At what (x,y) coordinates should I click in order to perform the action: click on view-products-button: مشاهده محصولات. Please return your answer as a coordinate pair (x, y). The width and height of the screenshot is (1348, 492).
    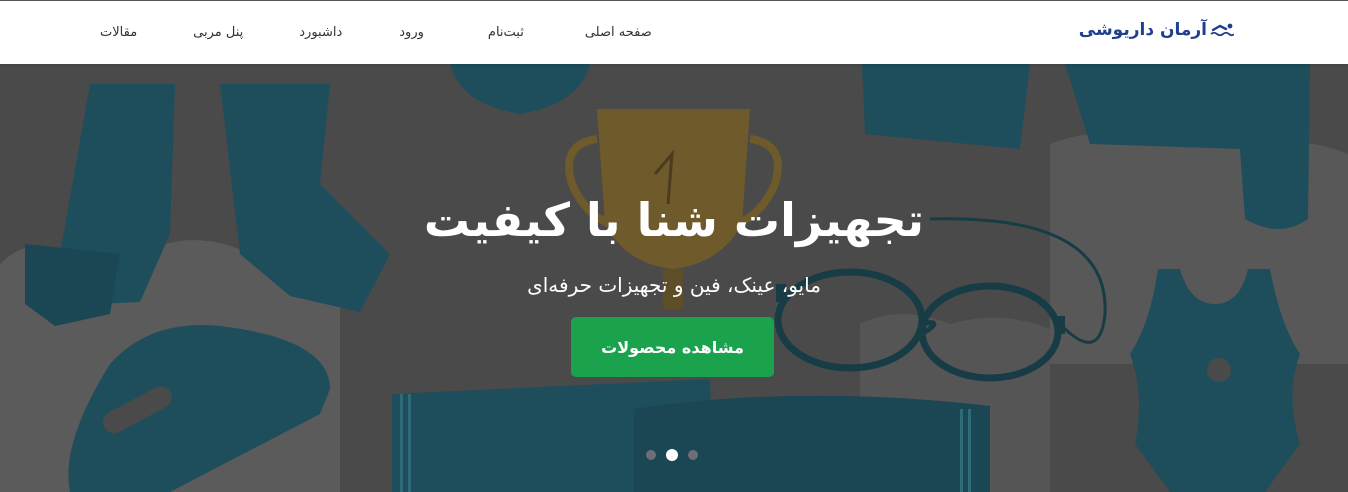
    Looking at the image, I should click on (672, 347).